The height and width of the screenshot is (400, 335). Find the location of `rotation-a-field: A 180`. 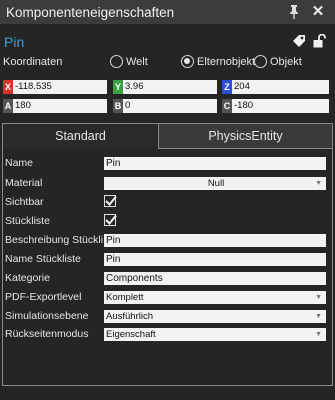

rotation-a-field: A 180 is located at coordinates (55, 106).